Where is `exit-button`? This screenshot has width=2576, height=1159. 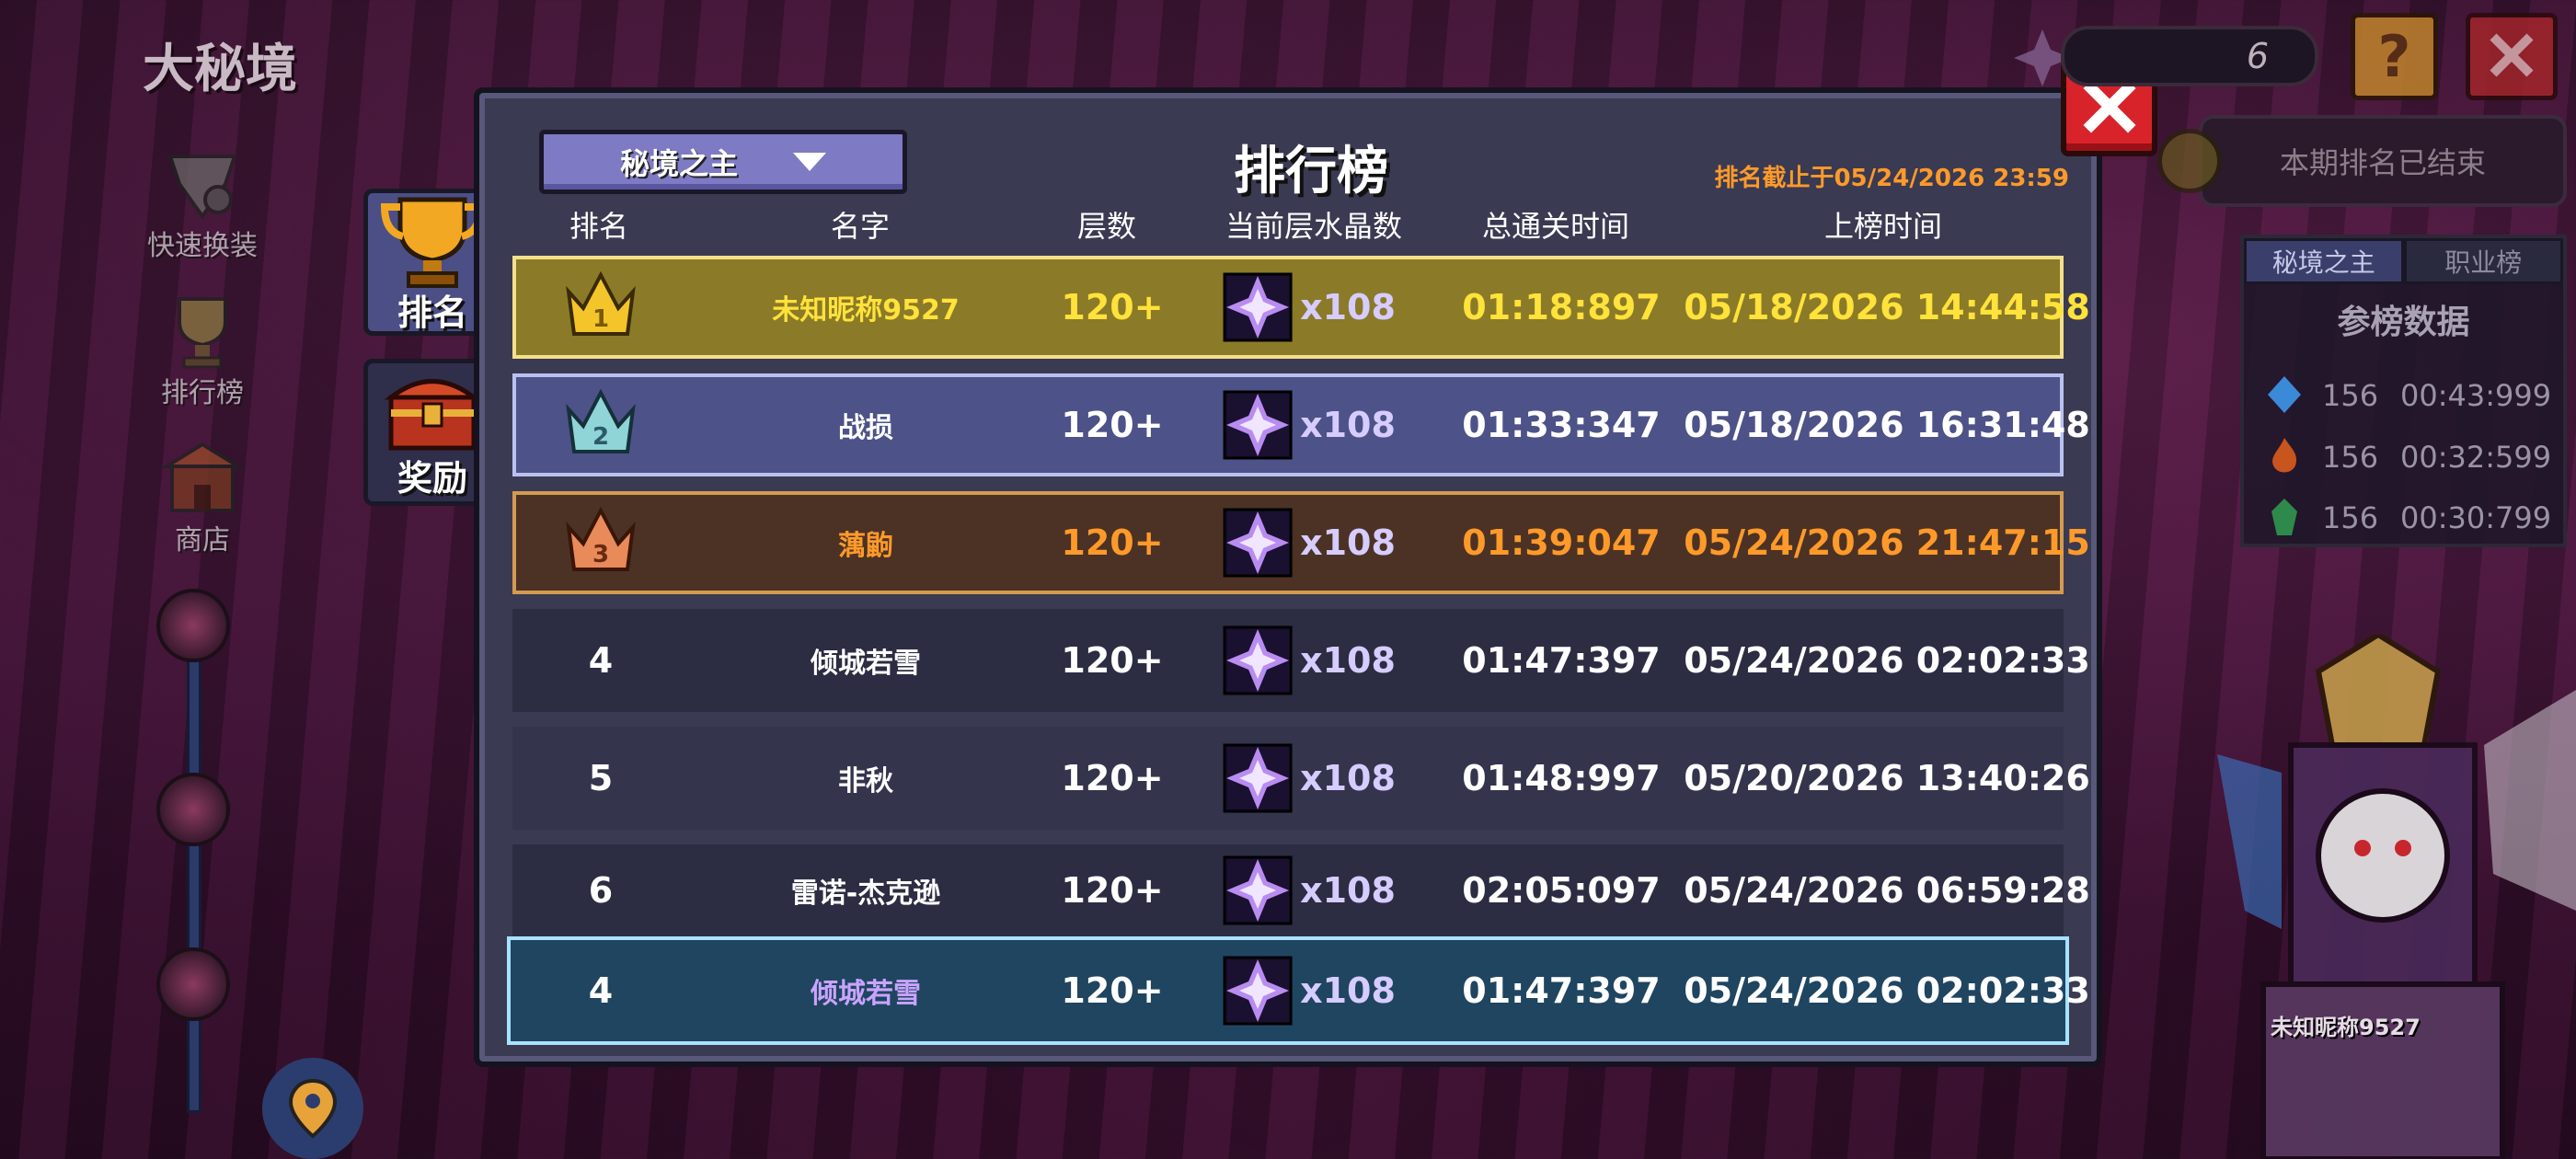
exit-button is located at coordinates (2512, 56).